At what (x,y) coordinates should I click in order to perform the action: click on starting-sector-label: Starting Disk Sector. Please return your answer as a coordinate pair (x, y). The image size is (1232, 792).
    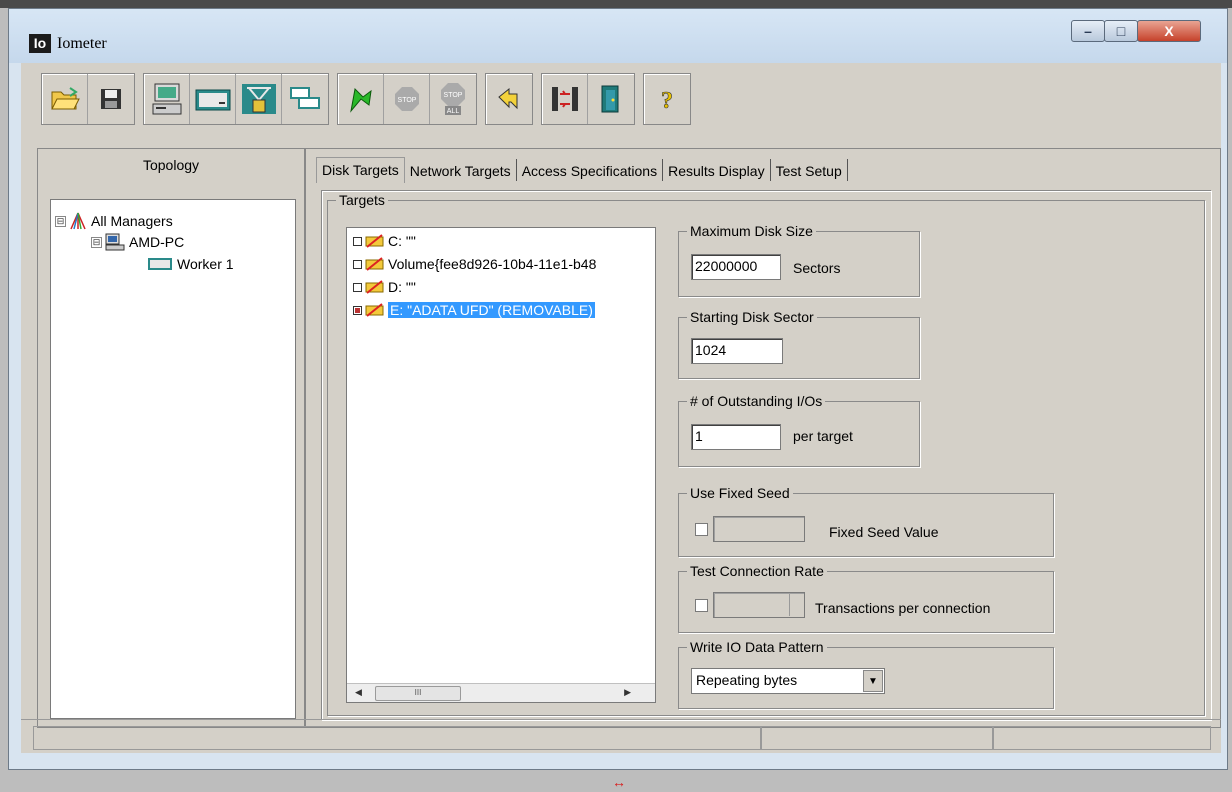
    Looking at the image, I should click on (752, 317).